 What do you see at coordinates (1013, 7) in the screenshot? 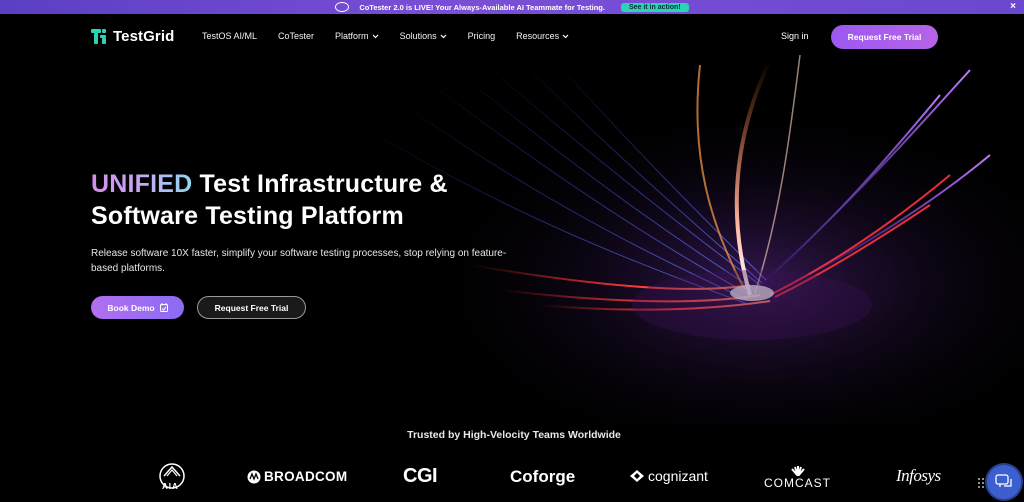
I see `close-icon: ×` at bounding box center [1013, 7].